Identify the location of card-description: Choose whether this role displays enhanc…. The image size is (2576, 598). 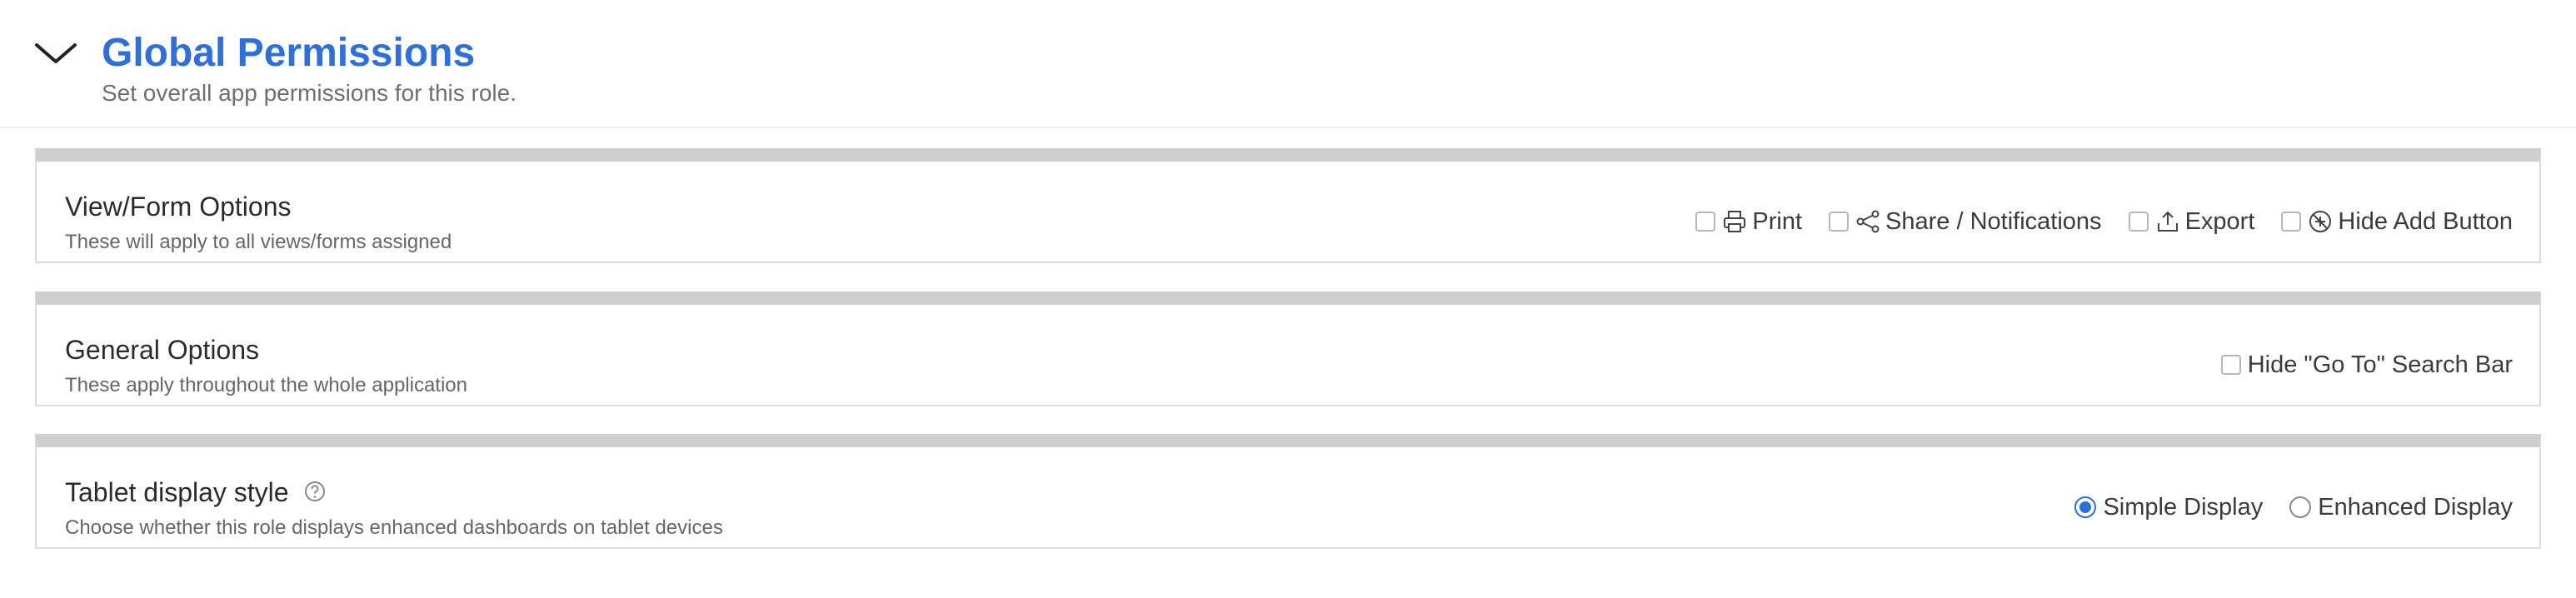
(394, 527).